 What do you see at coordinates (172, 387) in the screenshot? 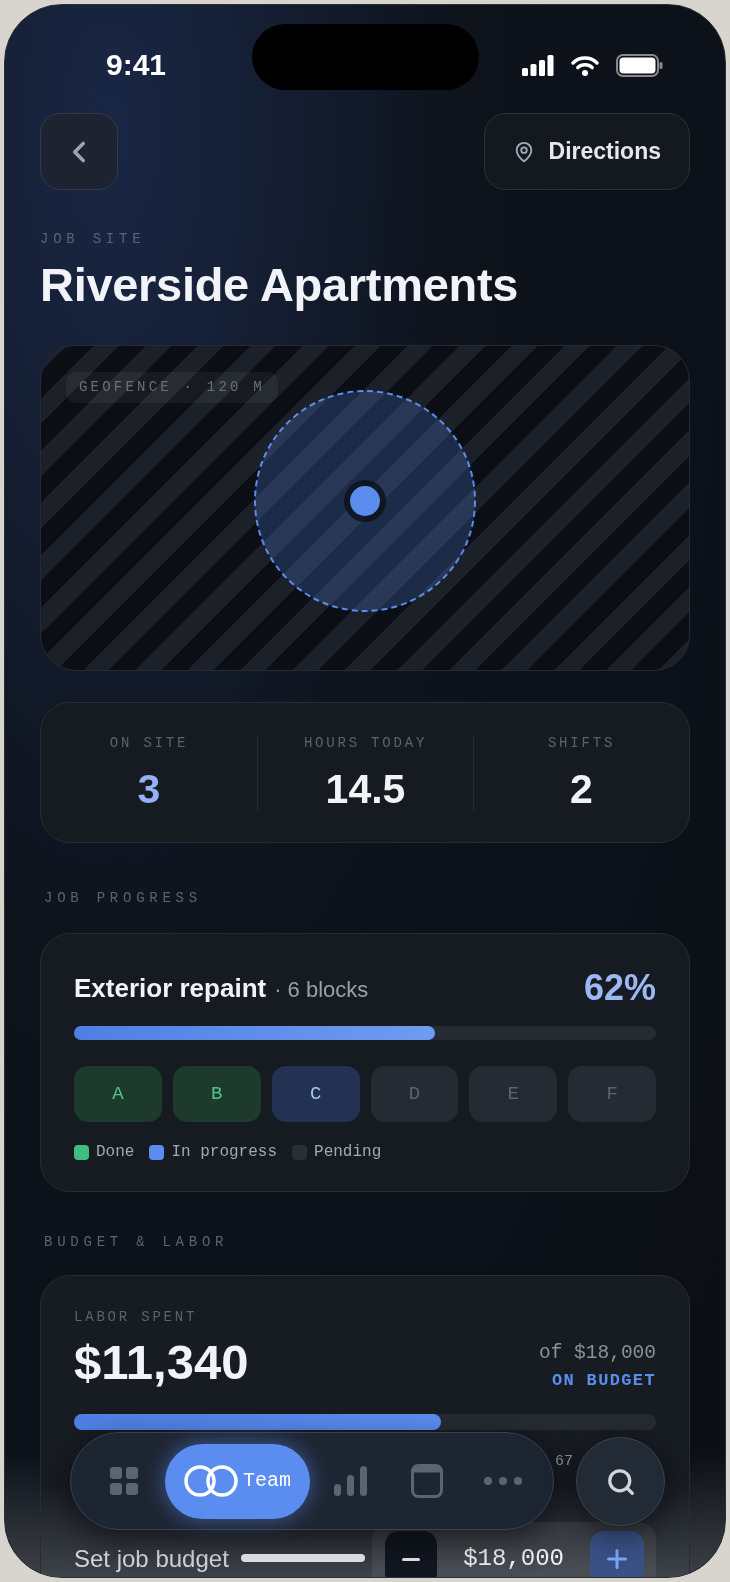
I see `geofence-tag: GEOFENCE · 120 M` at bounding box center [172, 387].